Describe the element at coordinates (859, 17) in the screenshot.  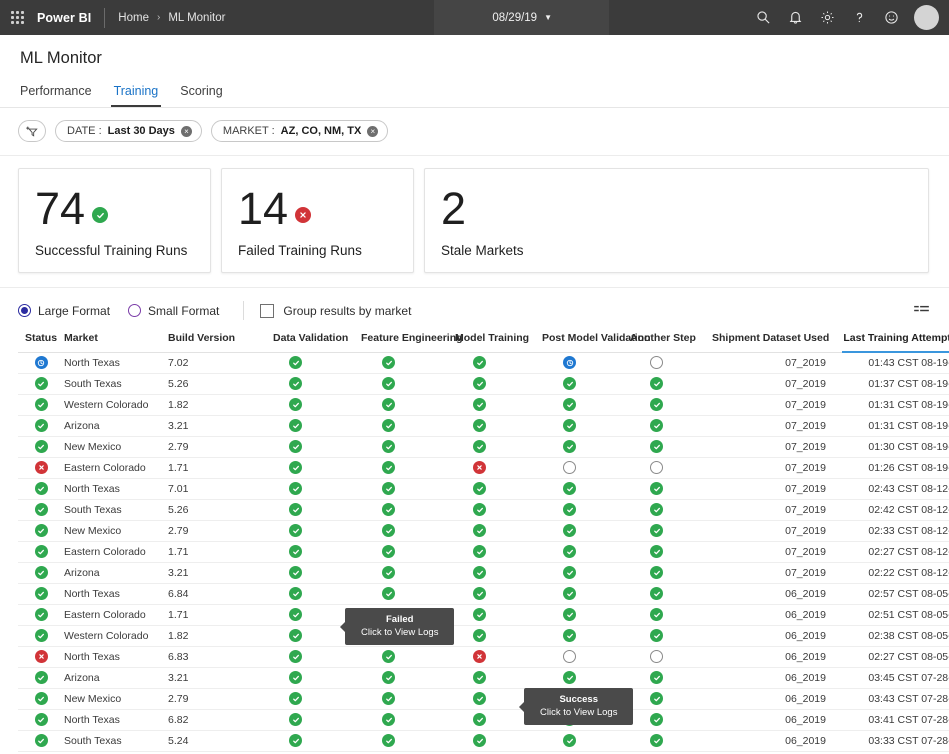
I see `help-icon` at that location.